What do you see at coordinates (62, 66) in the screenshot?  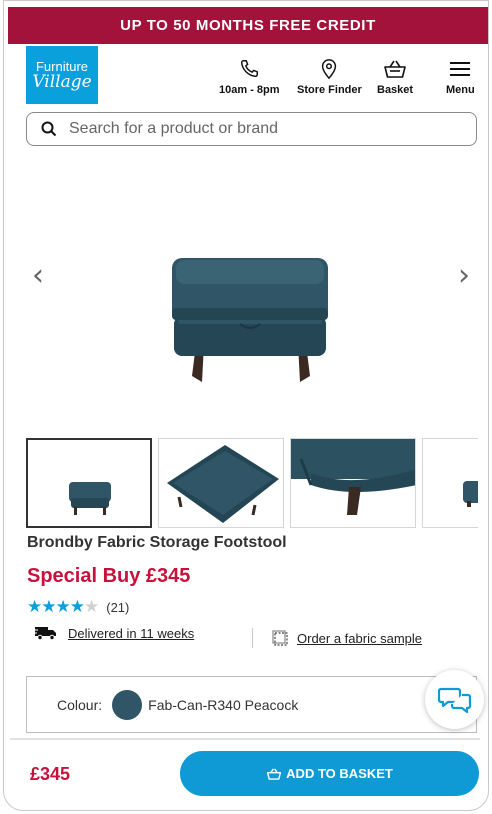 I see `logo-line-1: Furniture` at bounding box center [62, 66].